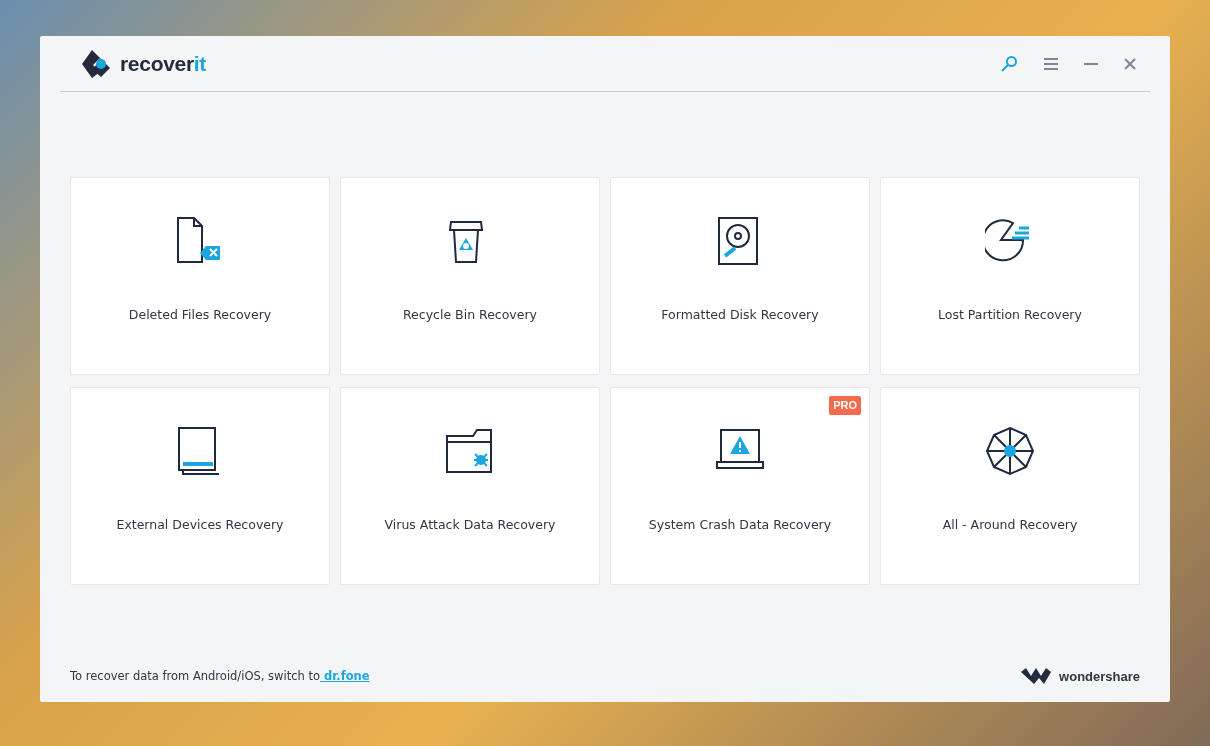 This screenshot has height=746, width=1210. I want to click on option-label: Deleted Files Recovery, so click(200, 315).